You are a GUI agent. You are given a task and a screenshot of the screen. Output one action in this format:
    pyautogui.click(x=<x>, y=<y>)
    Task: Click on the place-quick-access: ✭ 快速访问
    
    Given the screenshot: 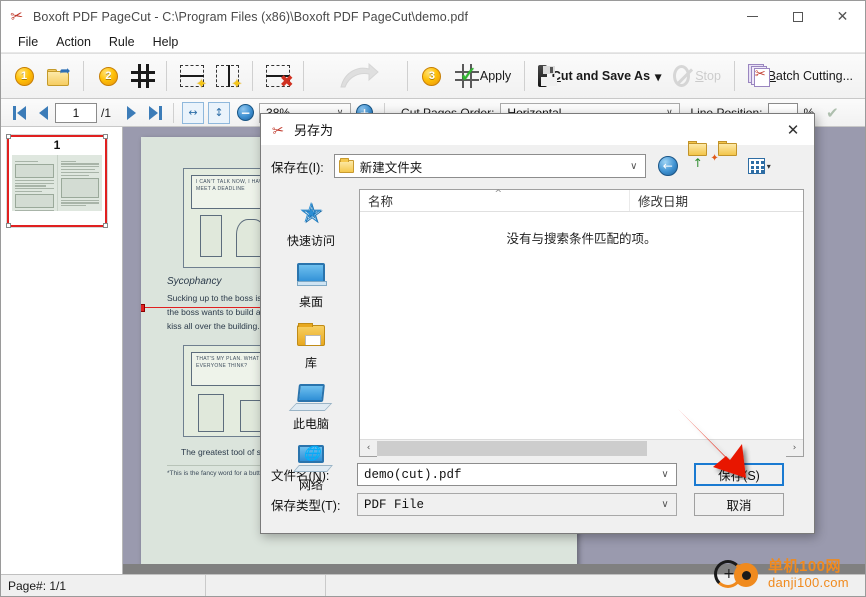 What is the action you would take?
    pyautogui.click(x=311, y=223)
    